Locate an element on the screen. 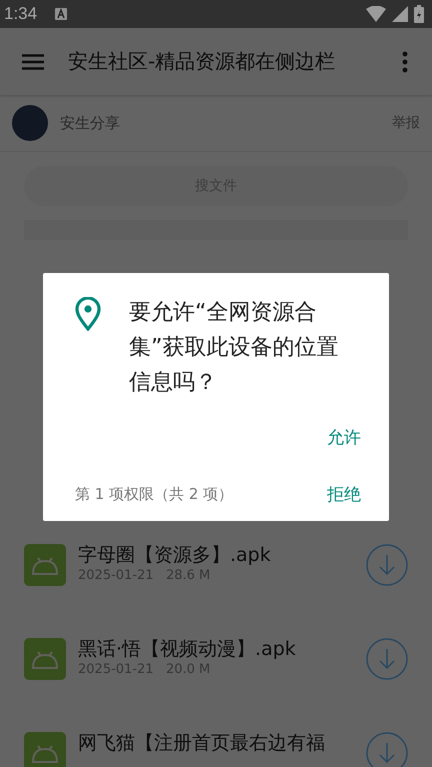  deny-button: 拒绝 is located at coordinates (344, 494).